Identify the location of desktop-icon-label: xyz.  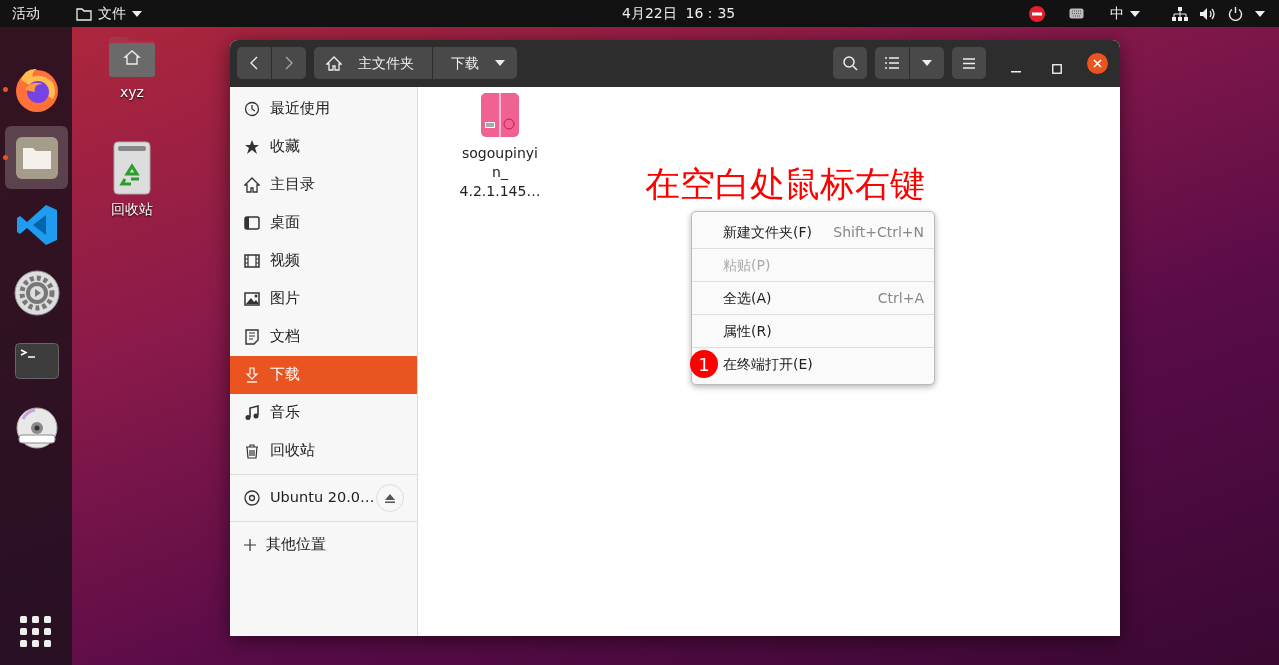
(132, 92).